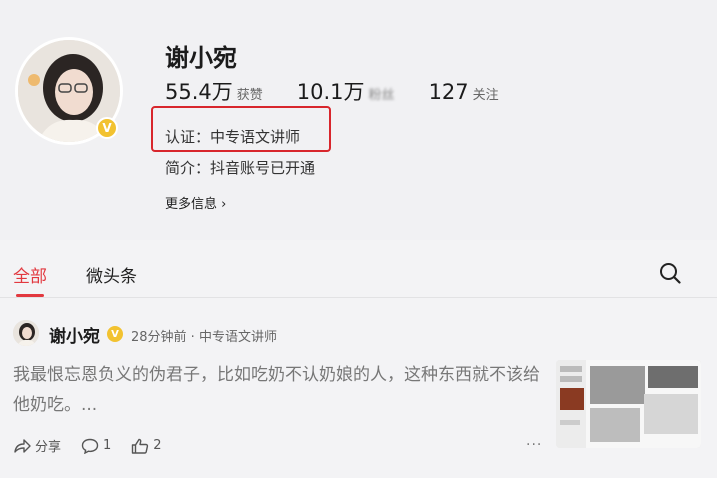 Image resolution: width=717 pixels, height=478 pixels. I want to click on stat-followers-label: 粉丝, so click(381, 95).